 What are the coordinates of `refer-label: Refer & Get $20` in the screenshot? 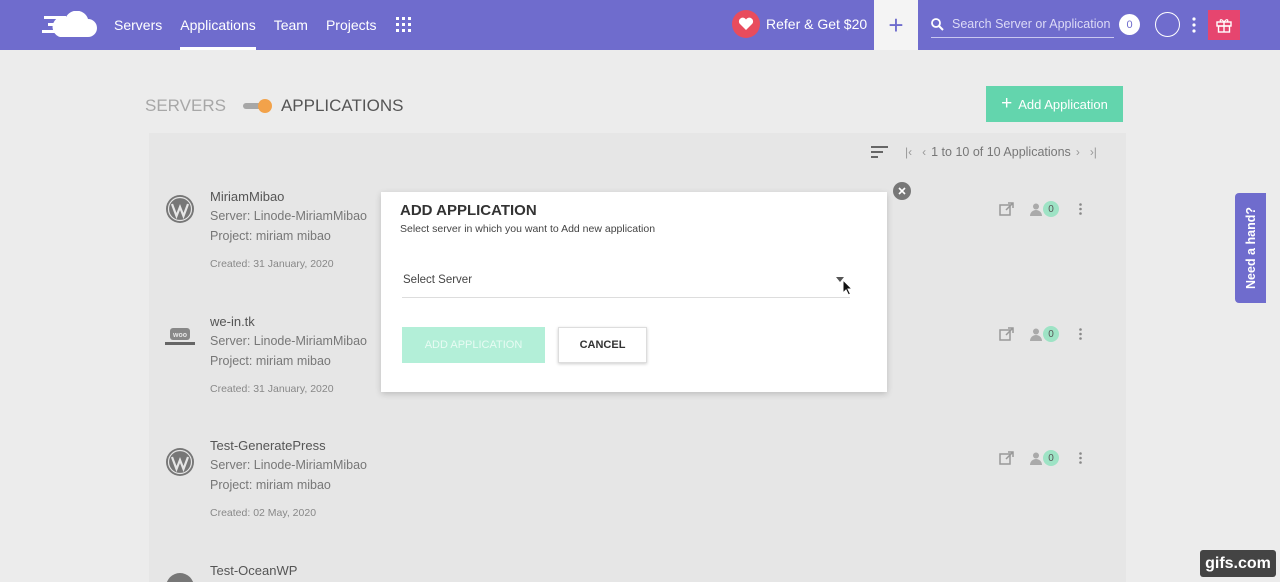 It's located at (817, 24).